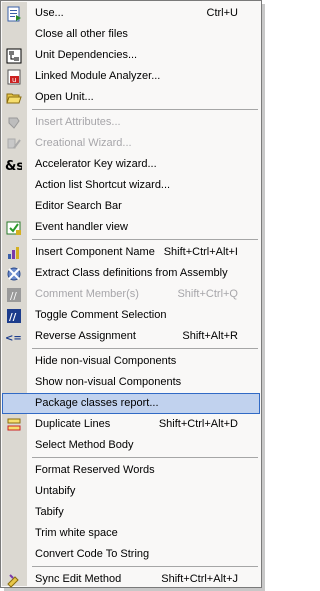  I want to click on menu-item-toggle-comment-selection: // Toggle Comment Selection, so click(131, 315).